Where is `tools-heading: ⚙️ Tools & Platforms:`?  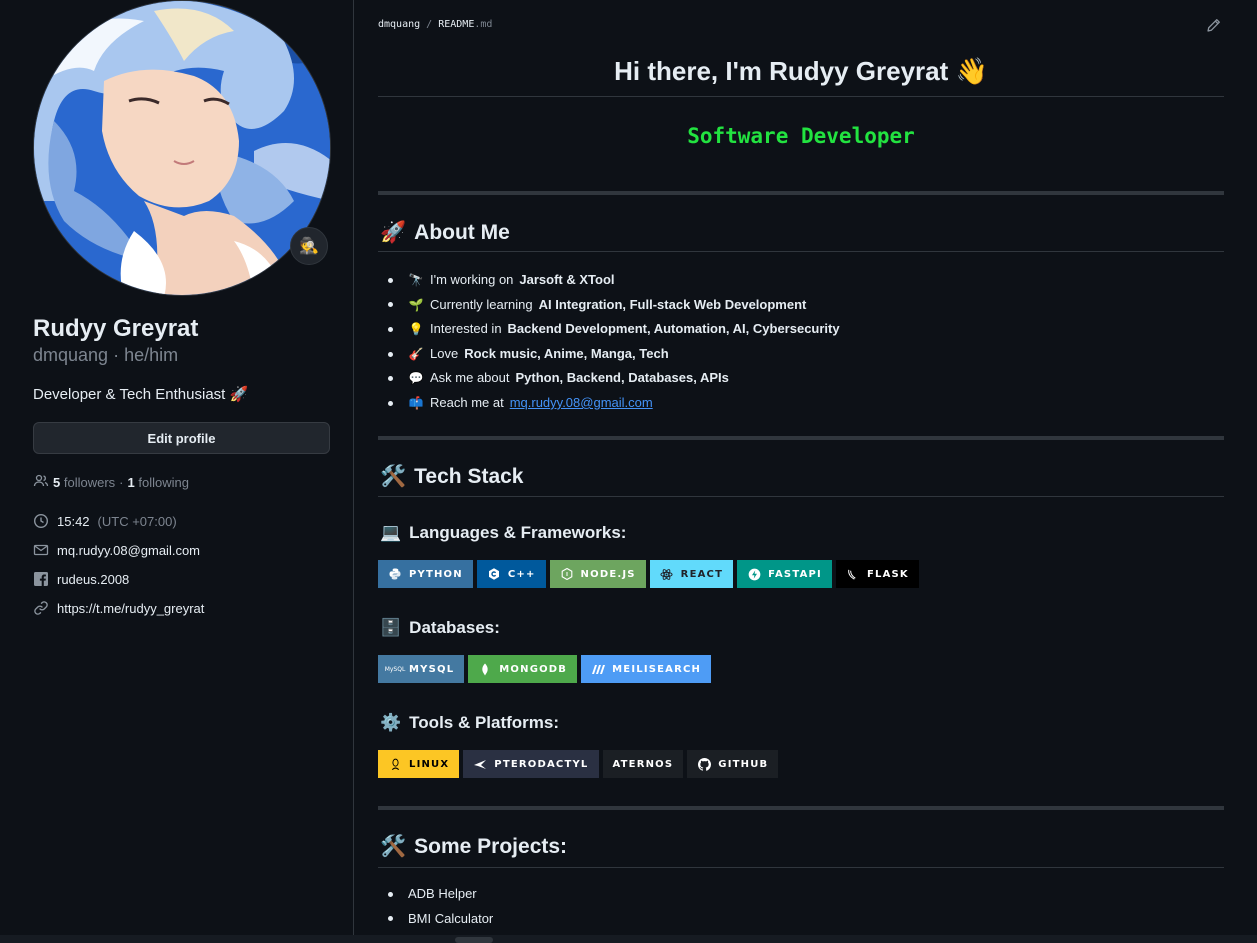
tools-heading: ⚙️ Tools & Platforms: is located at coordinates (470, 722).